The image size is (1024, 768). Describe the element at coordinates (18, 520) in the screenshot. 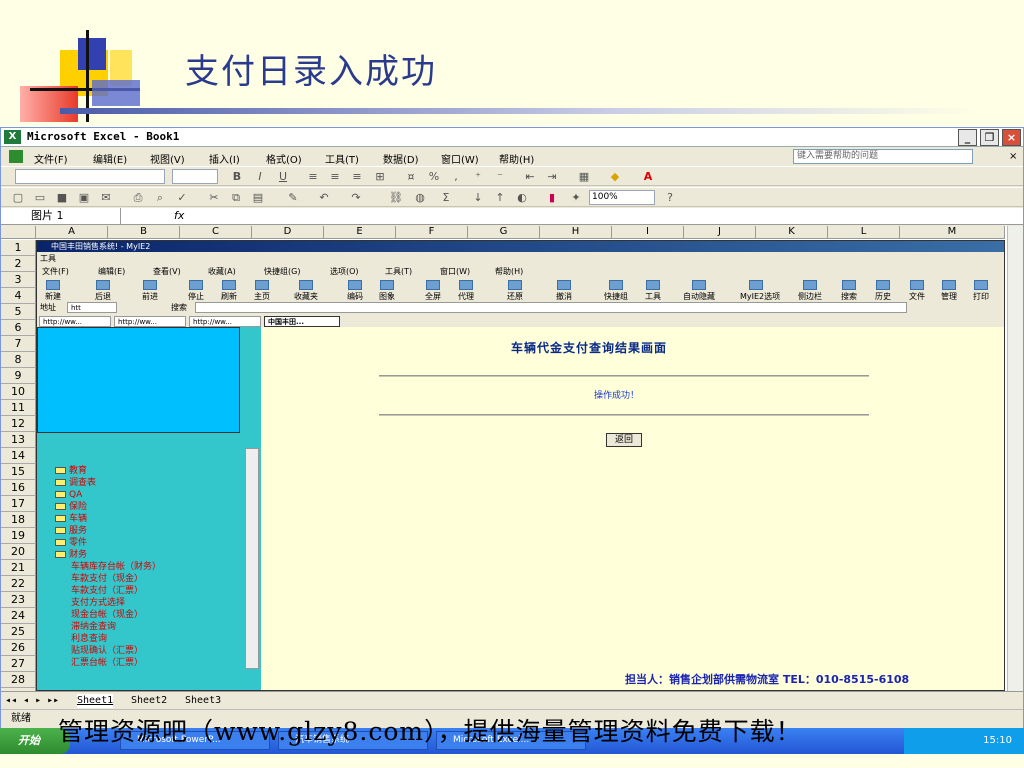

I see `row-header: 18` at that location.